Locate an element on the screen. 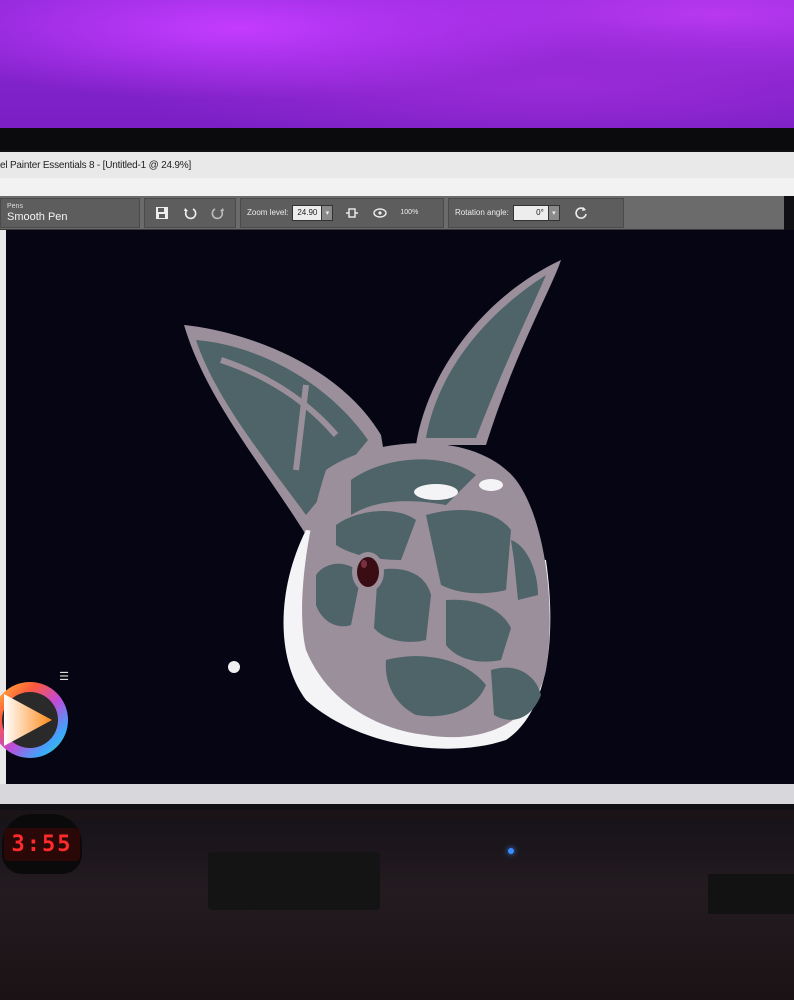 The height and width of the screenshot is (1000, 794). zoom-level-input: 24.90 is located at coordinates (307, 212).